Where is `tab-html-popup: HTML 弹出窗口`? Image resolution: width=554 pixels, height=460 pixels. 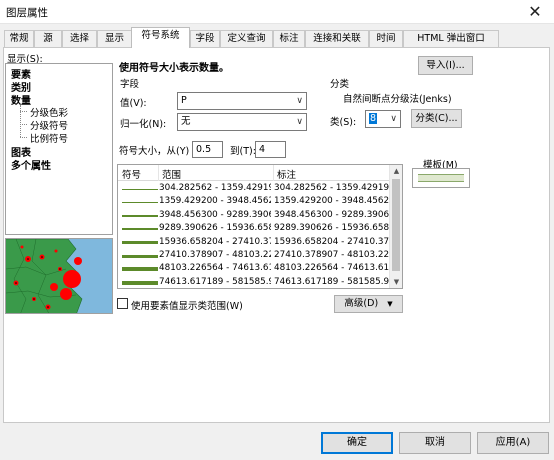 tab-html-popup: HTML 弹出窗口 is located at coordinates (451, 38).